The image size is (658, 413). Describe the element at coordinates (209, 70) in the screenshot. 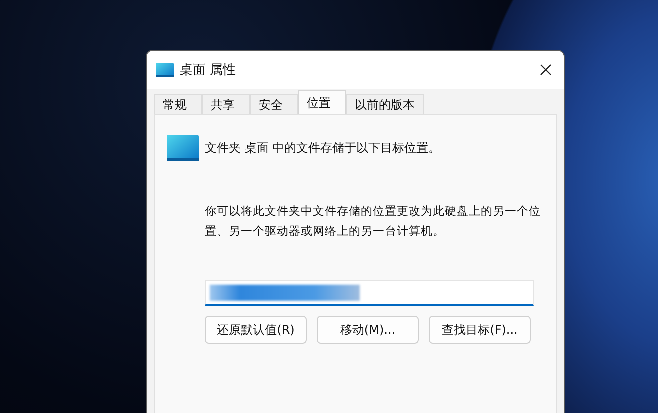

I see `window-title: 桌面 属性` at that location.